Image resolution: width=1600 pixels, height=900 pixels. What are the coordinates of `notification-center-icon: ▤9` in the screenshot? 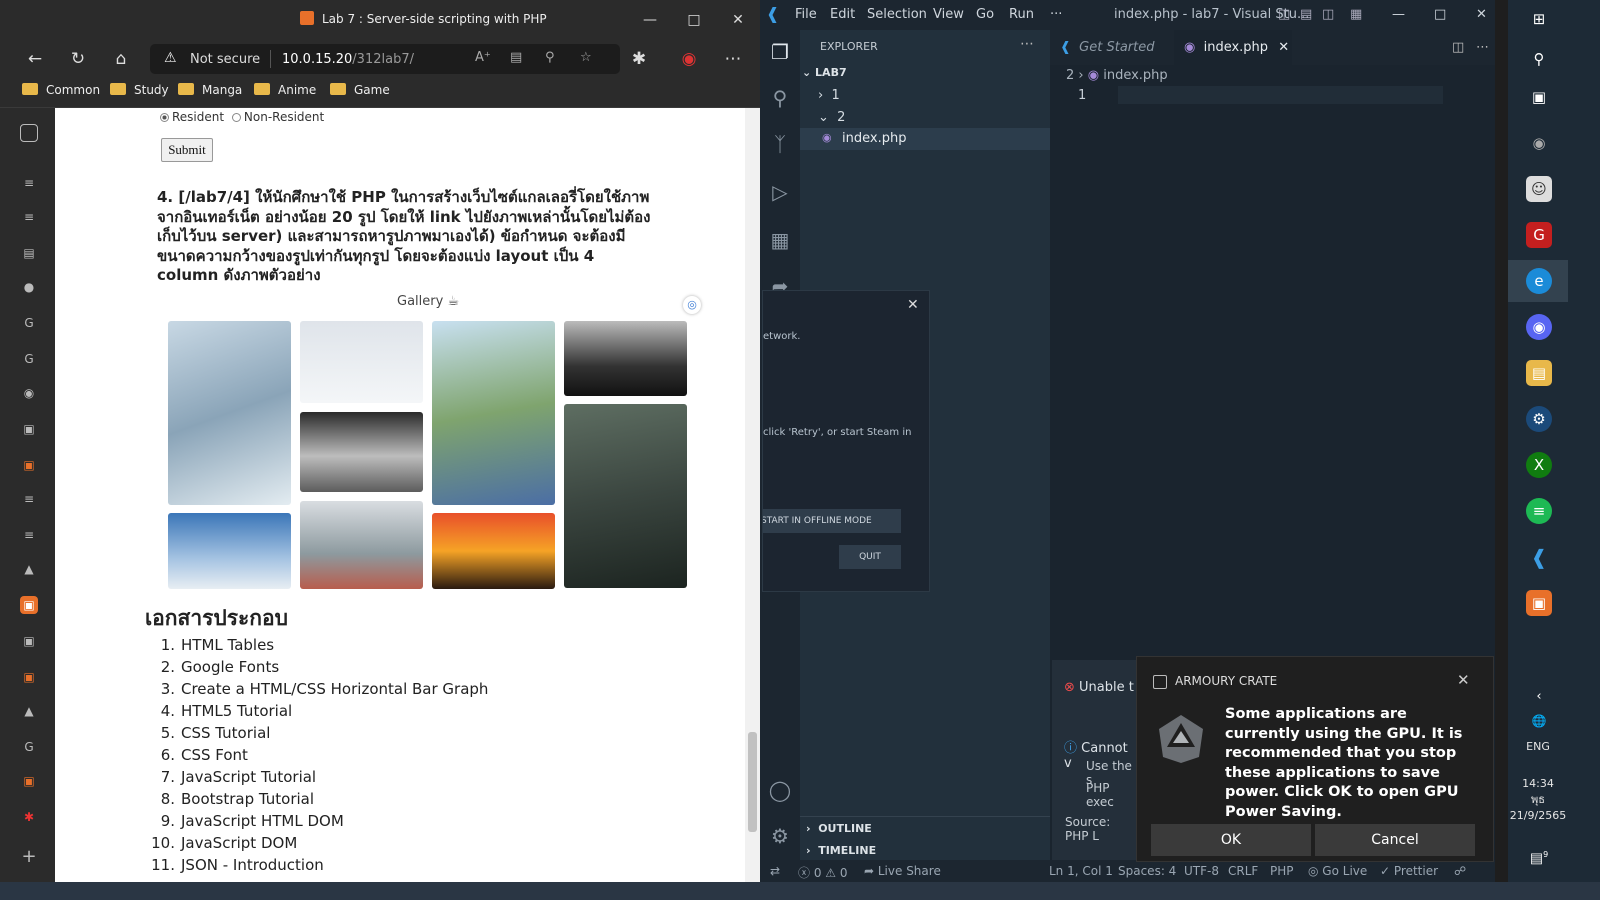 It's located at (1539, 855).